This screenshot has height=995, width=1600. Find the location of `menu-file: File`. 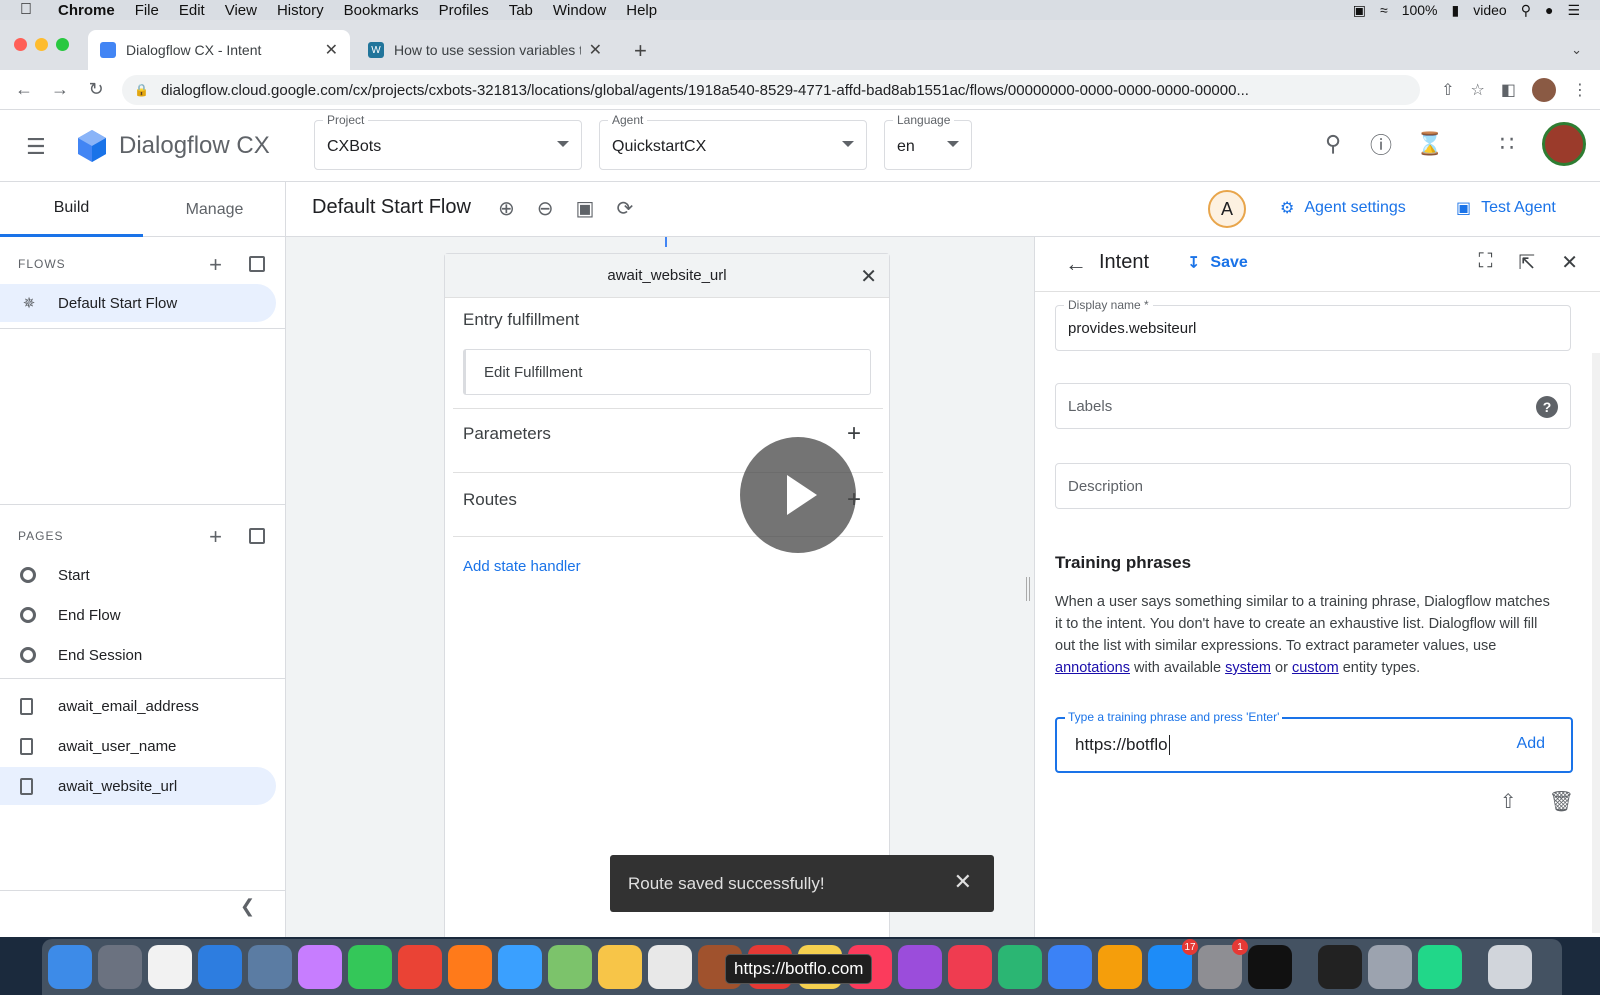

menu-file: File is located at coordinates (147, 10).